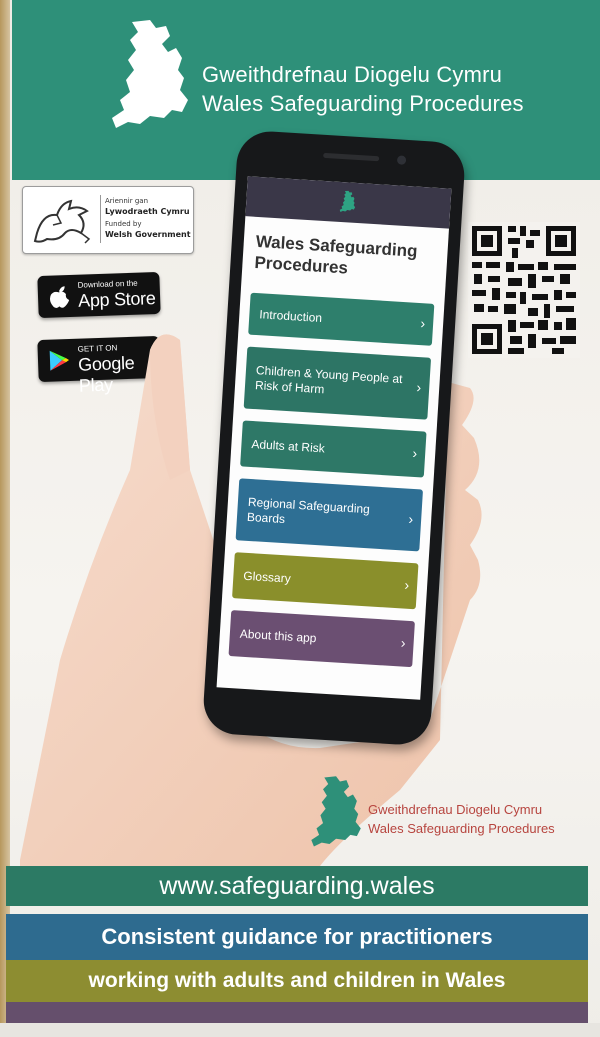  Describe the element at coordinates (288, 445) in the screenshot. I see `menu-item-label: Adults at Risk` at that location.